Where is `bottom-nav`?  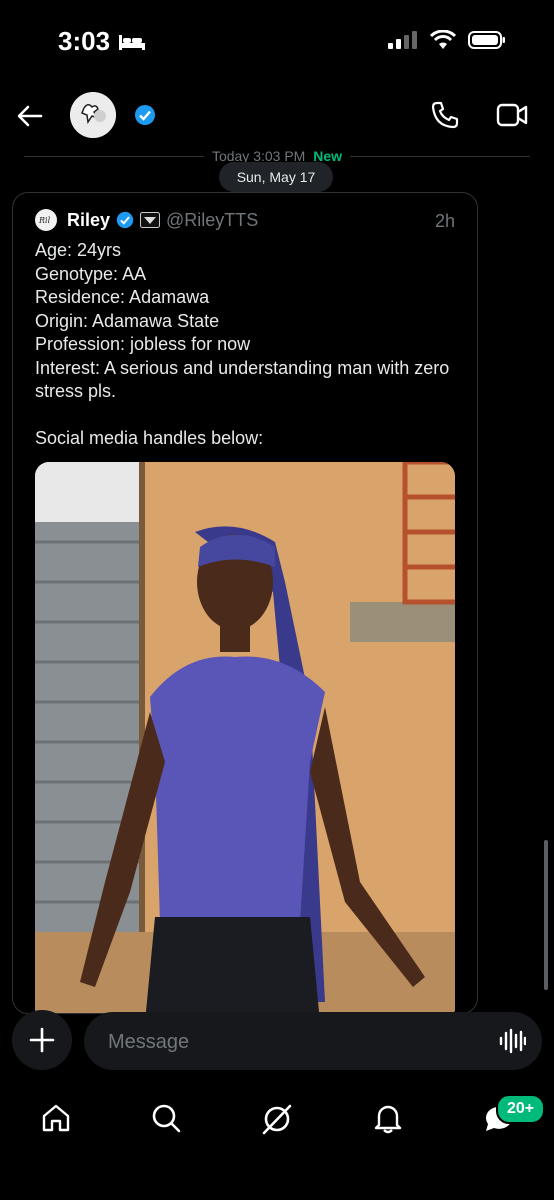
bottom-nav is located at coordinates (277, 1120).